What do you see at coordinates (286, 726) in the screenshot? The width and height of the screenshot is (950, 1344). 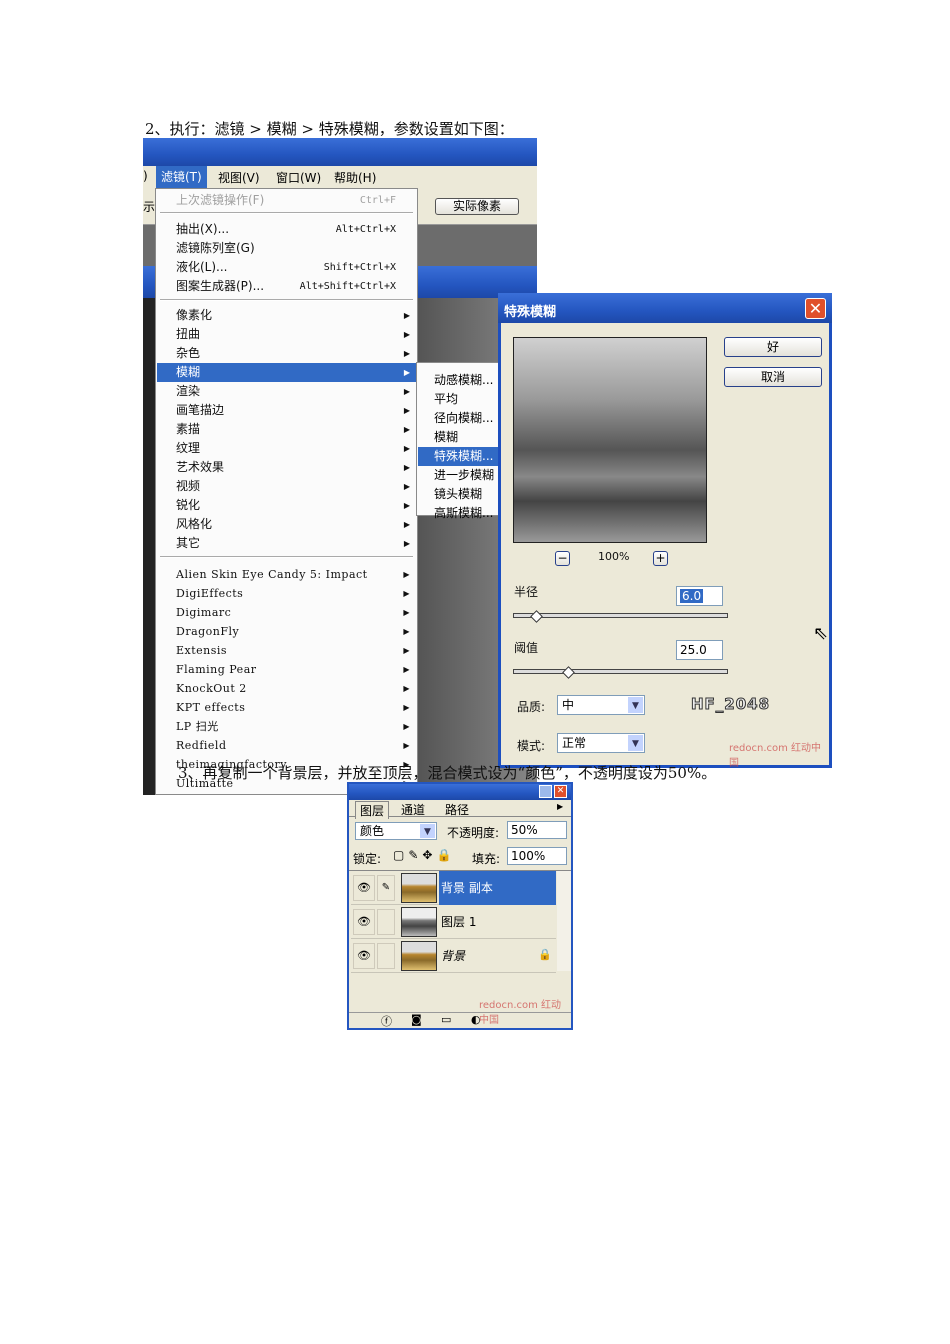 I see `menu-item: LP 扫光 ▶` at bounding box center [286, 726].